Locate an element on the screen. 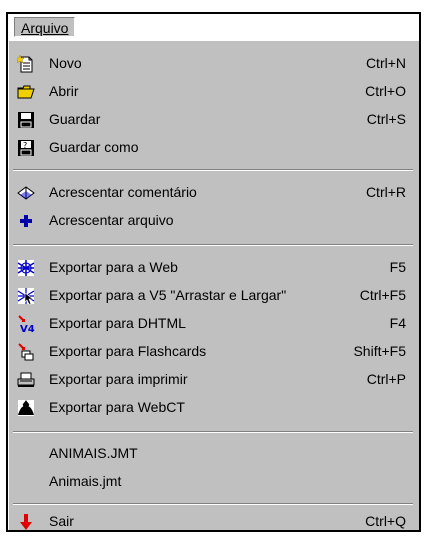 The height and width of the screenshot is (540, 431). menu-item-sair: Sair Ctrl+Q is located at coordinates (214, 521).